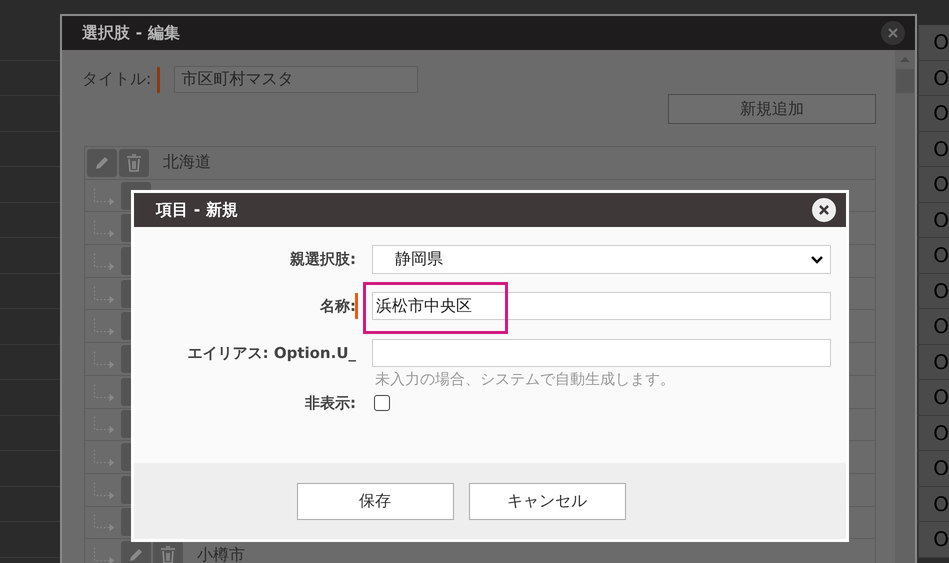 The height and width of the screenshot is (563, 949). I want to click on tree-item-label: 北海道, so click(187, 163).